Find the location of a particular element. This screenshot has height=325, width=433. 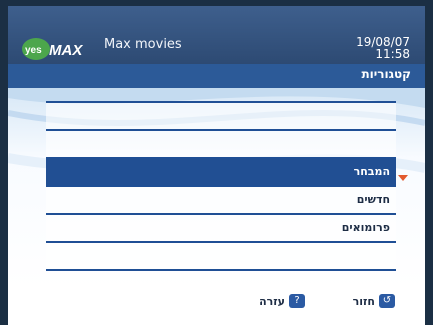

footer-bar: ↺ חזור ? עזרה is located at coordinates (216, 306).